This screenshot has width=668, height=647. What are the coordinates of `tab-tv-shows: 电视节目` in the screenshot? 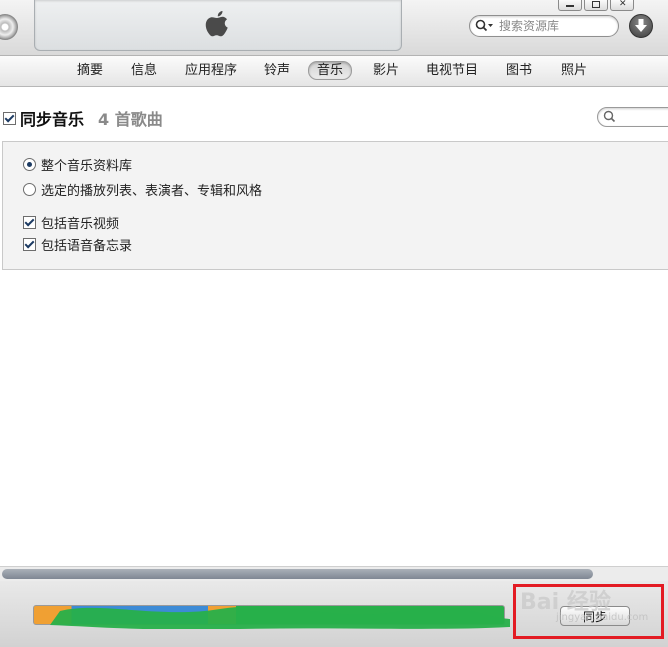 It's located at (452, 70).